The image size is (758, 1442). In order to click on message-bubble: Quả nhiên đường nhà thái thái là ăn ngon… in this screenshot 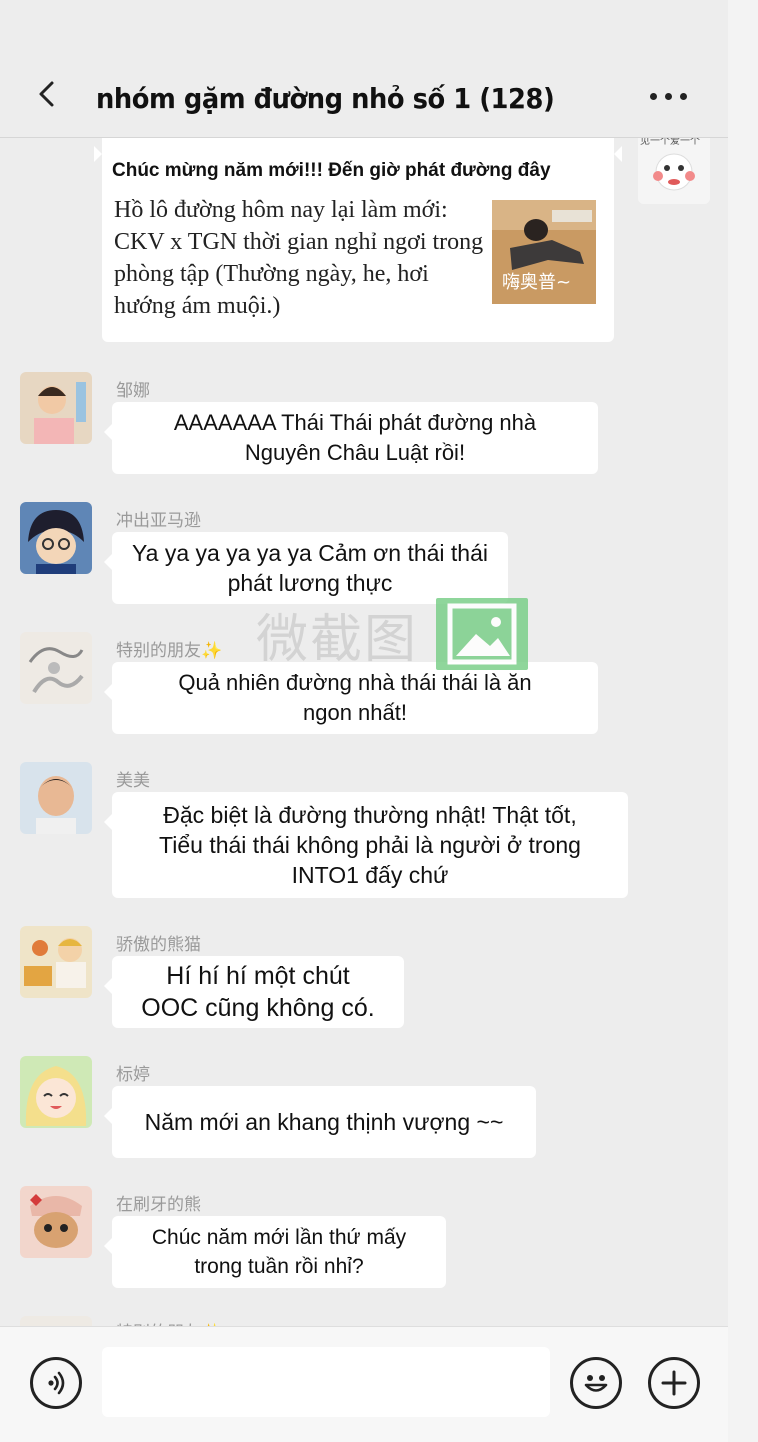, I will do `click(351, 698)`.